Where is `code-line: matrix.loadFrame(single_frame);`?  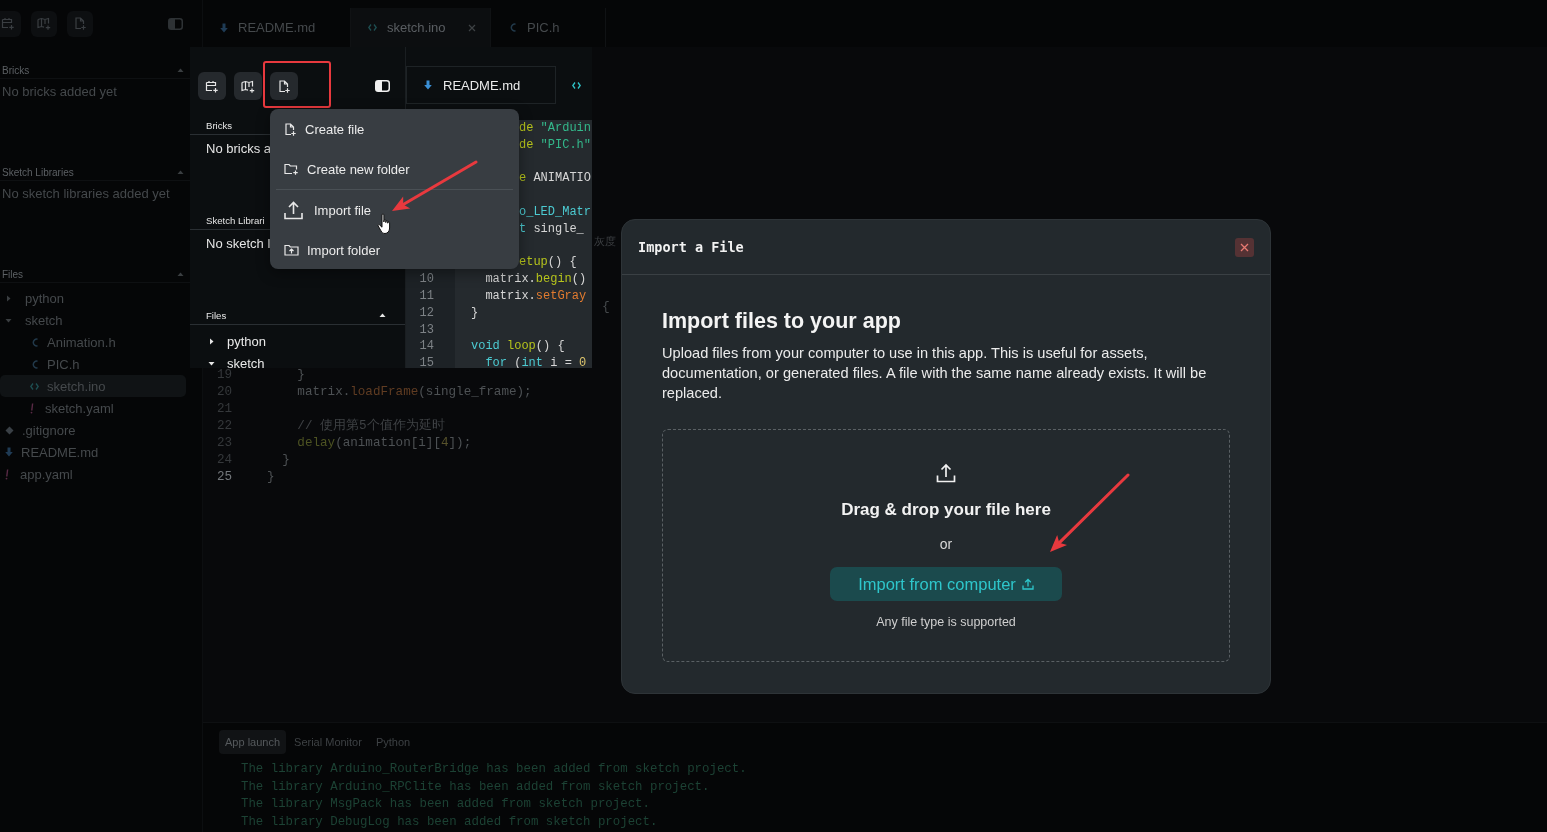
code-line: matrix.loadFrame(single_frame); is located at coordinates (414, 392).